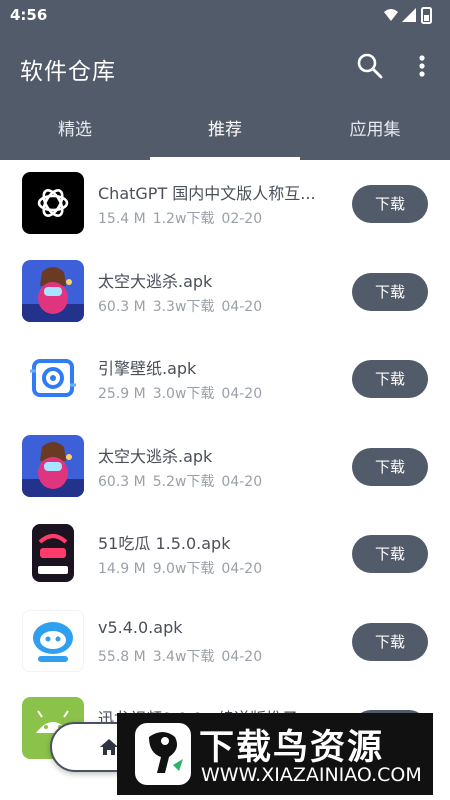 This screenshot has height=800, width=450. Describe the element at coordinates (122, 656) in the screenshot. I see `app-size: 55.8 M` at that location.